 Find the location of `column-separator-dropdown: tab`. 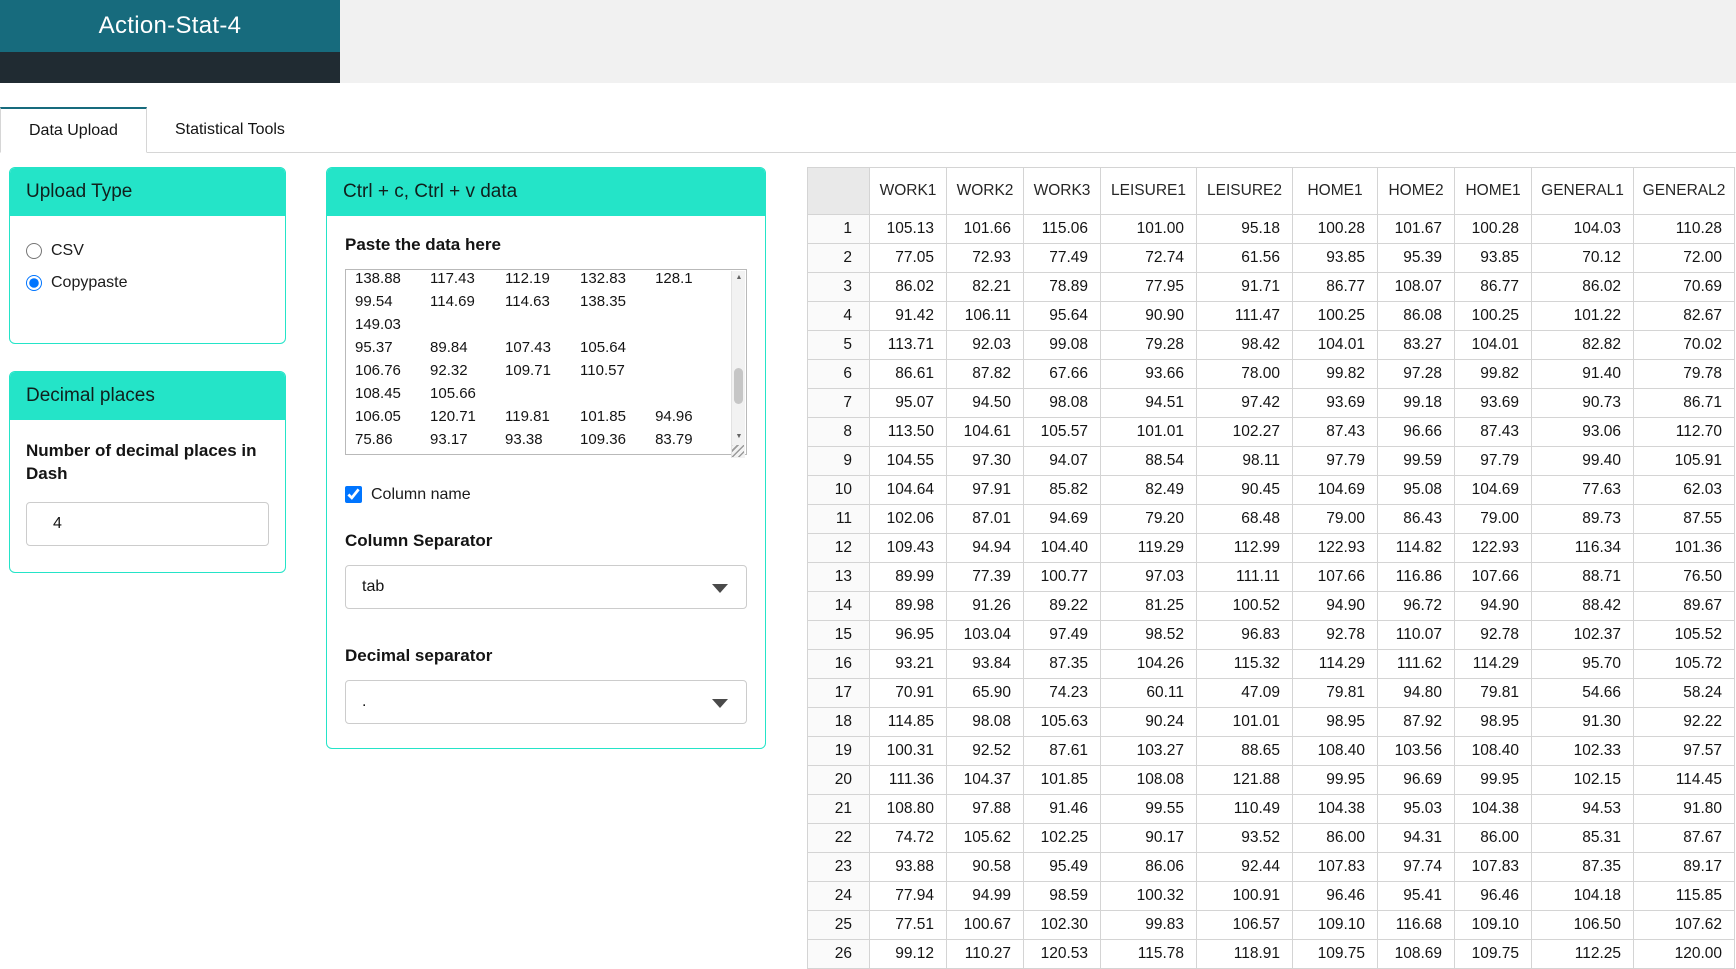

column-separator-dropdown: tab is located at coordinates (546, 586).